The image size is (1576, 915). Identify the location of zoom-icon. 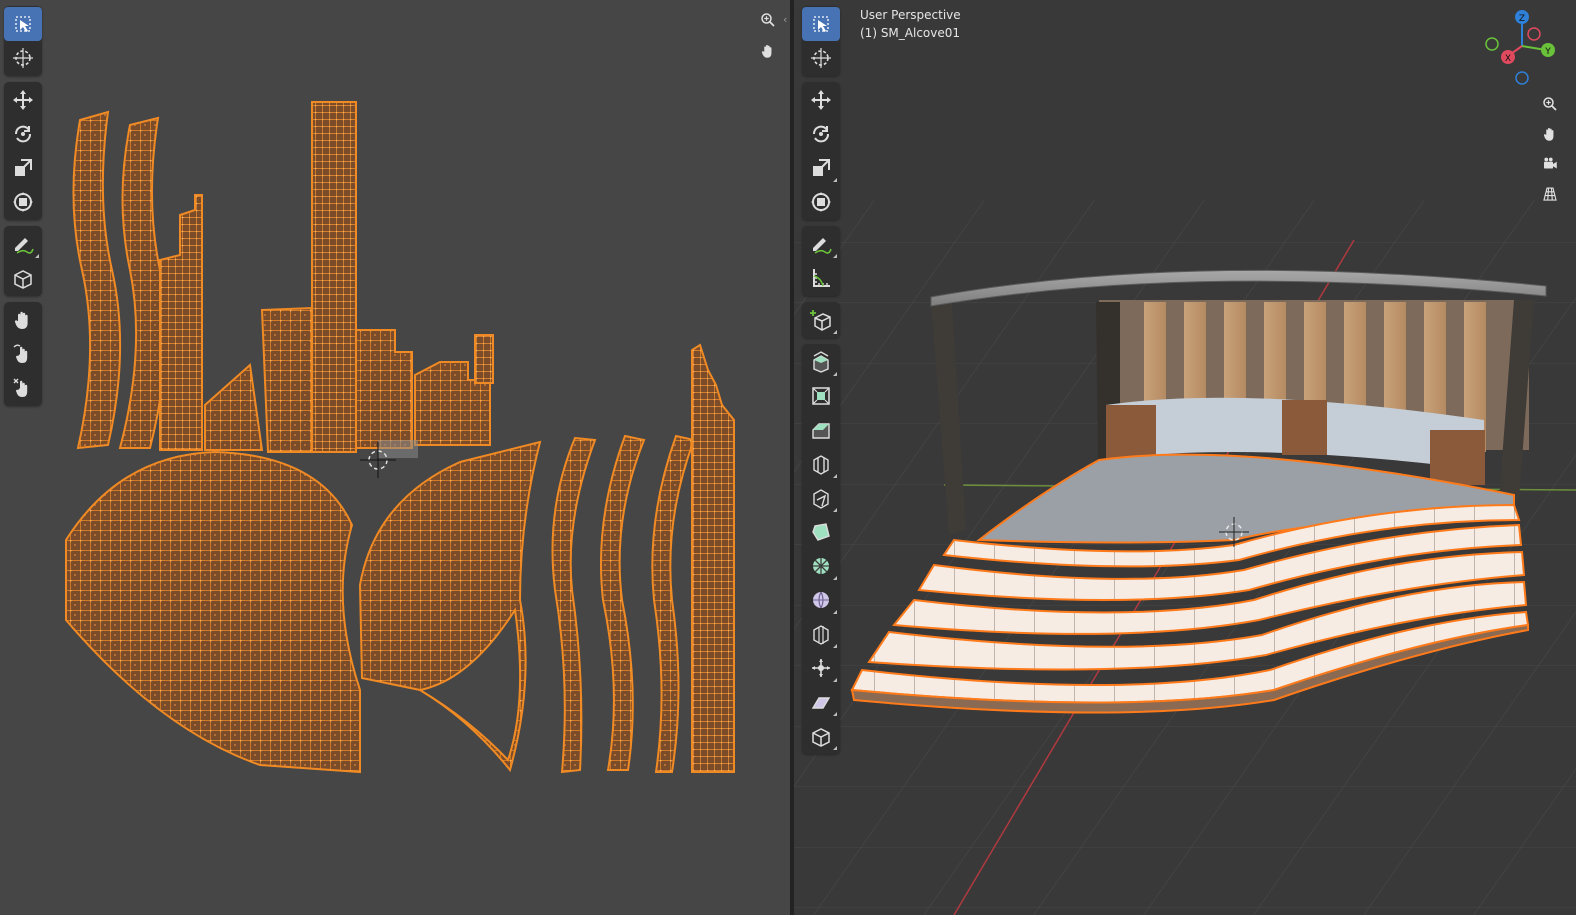
(1550, 104).